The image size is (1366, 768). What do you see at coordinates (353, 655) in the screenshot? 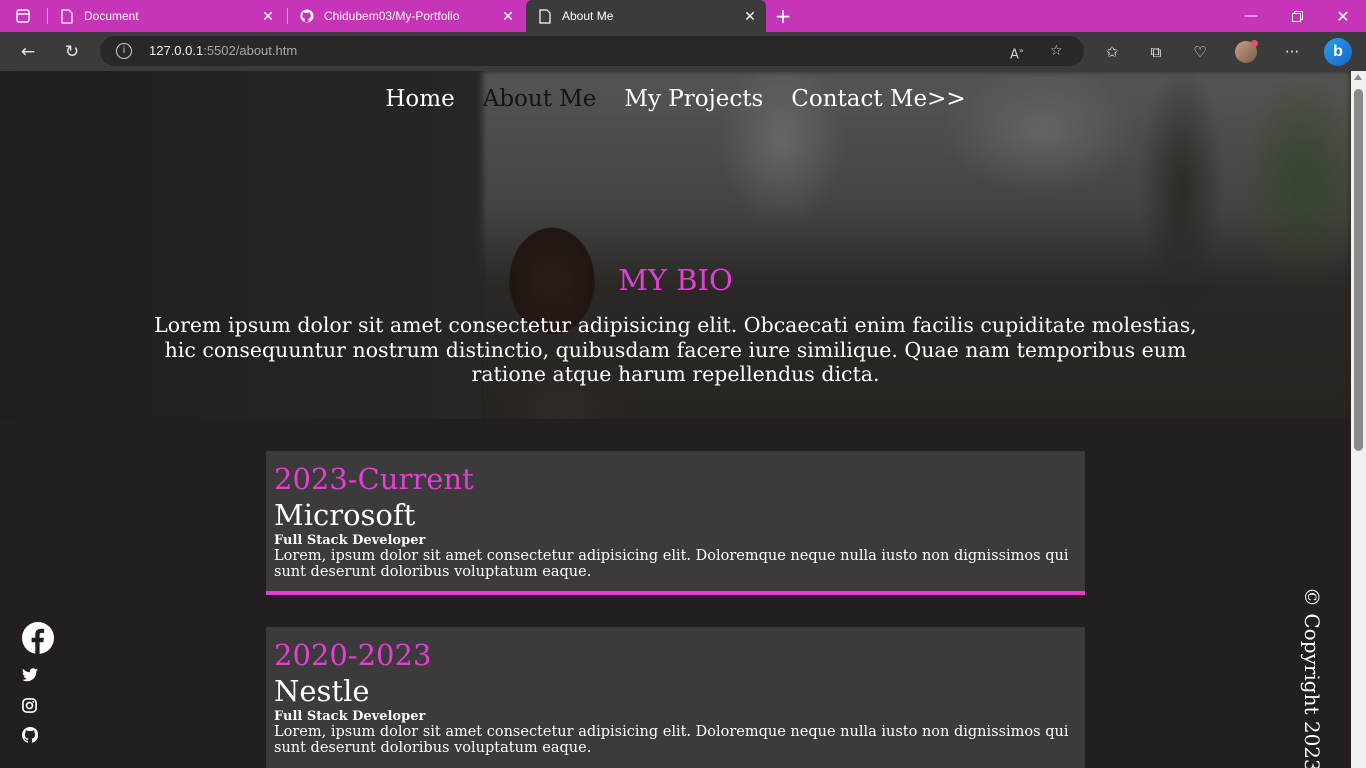
I see `experience-period: 2020-2023` at bounding box center [353, 655].